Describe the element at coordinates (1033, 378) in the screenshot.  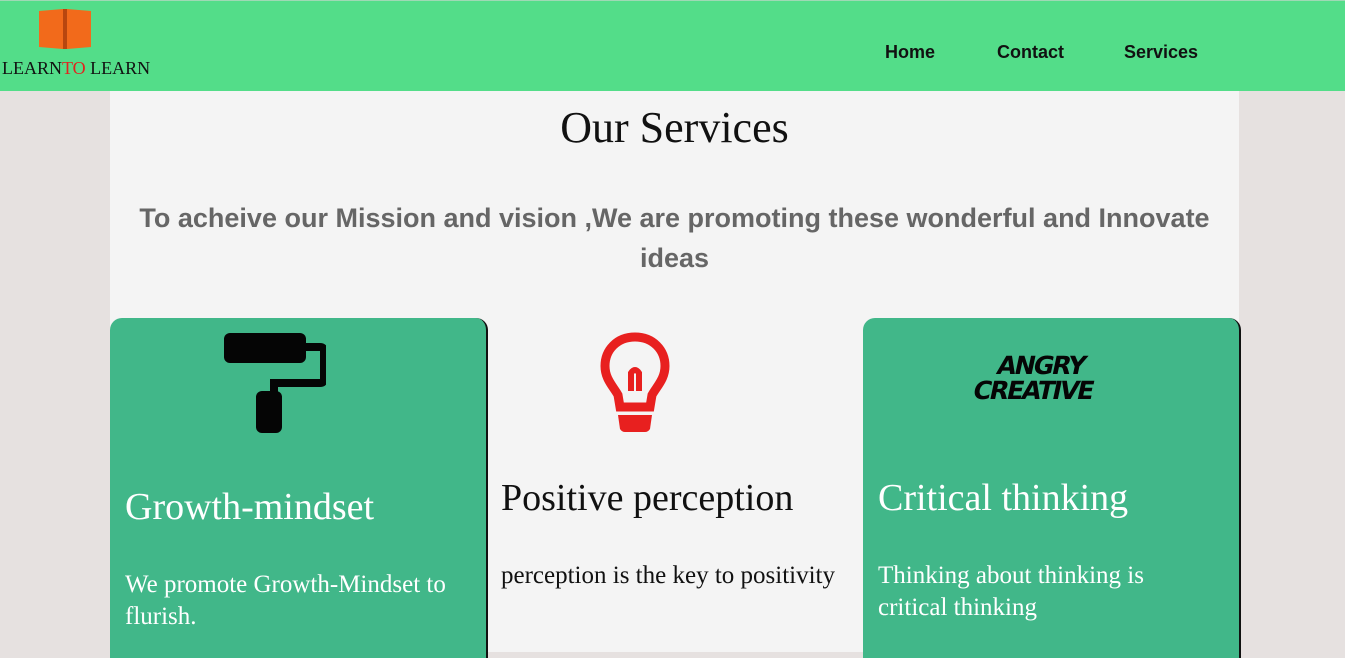
I see `angry-creative-logo: ANGRY CREATIVE` at that location.